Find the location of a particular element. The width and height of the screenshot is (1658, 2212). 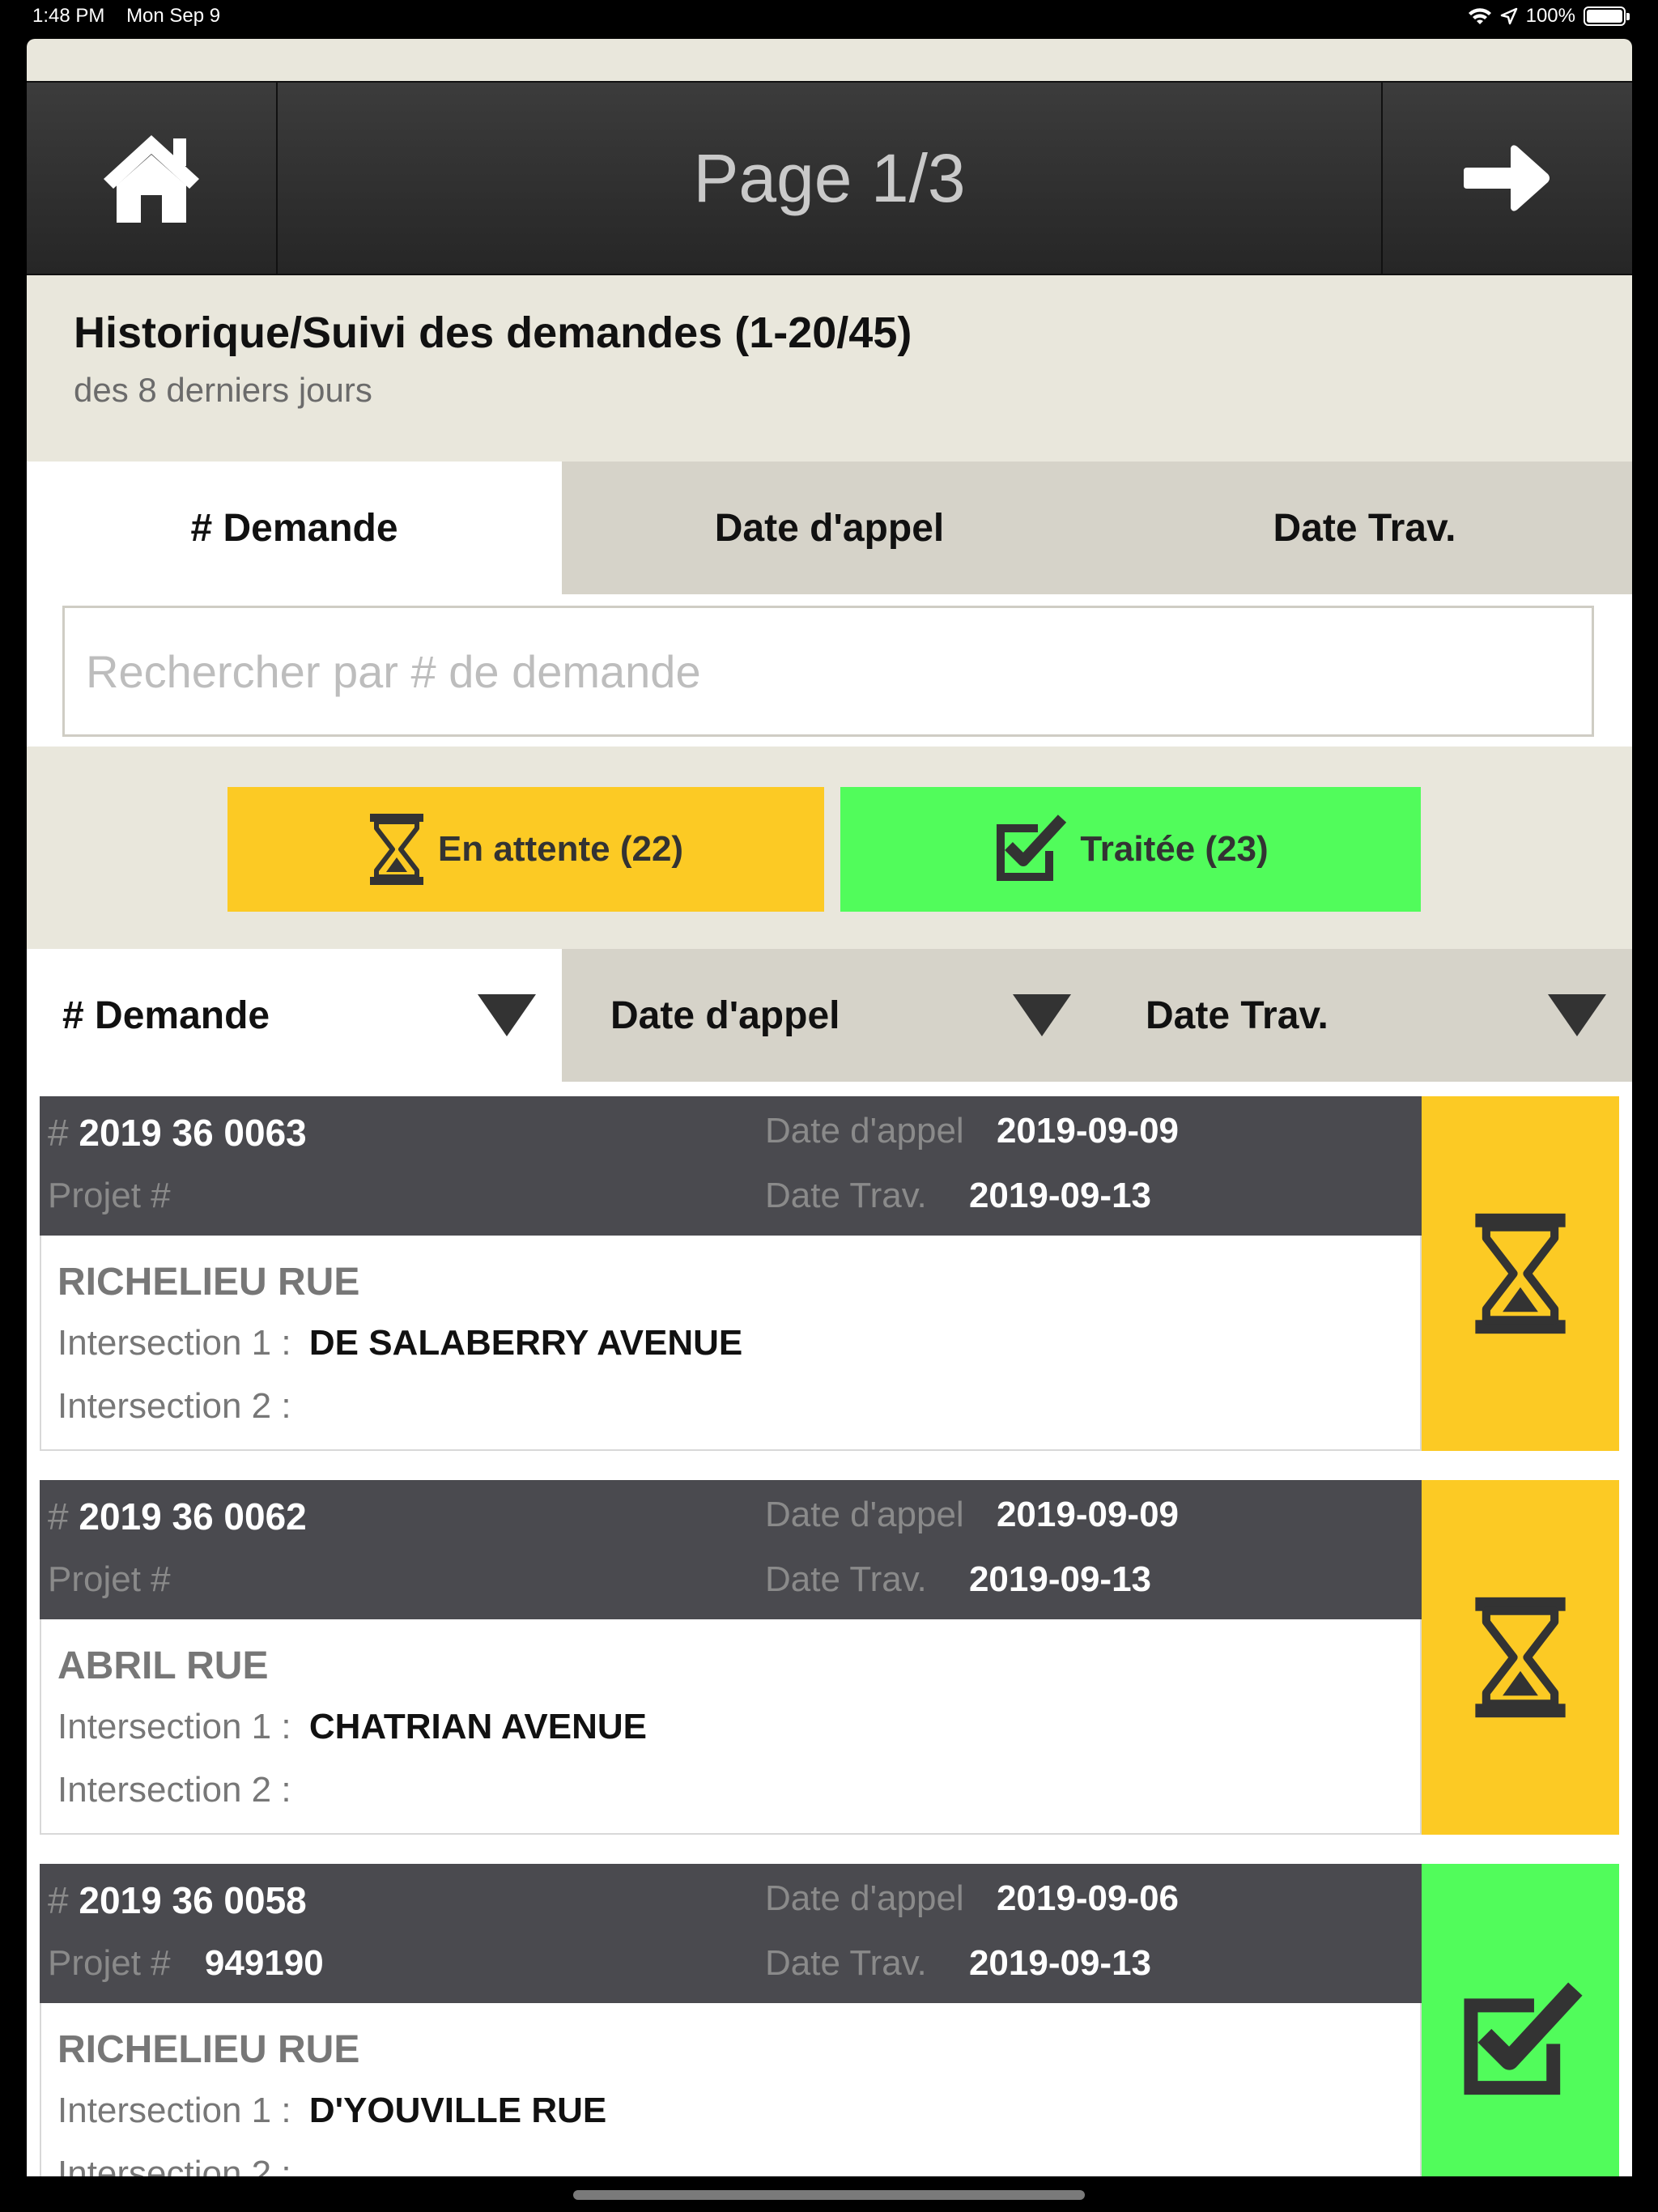

home-button is located at coordinates (152, 179).